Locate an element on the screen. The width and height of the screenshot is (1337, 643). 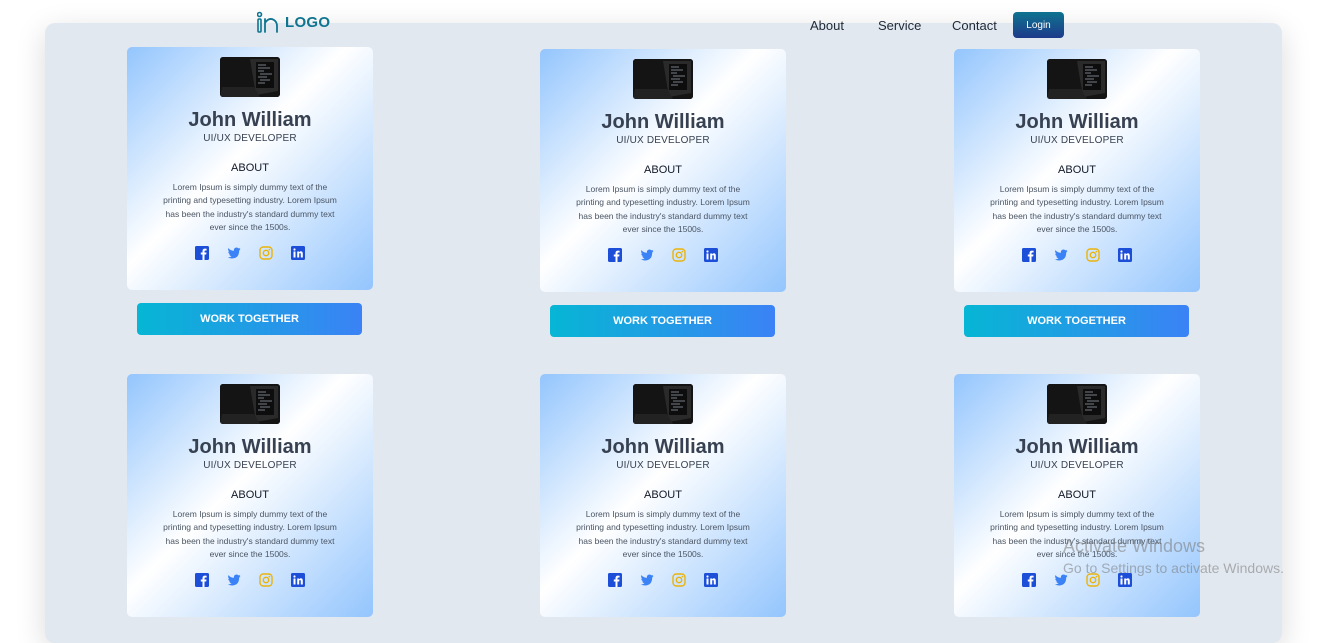
navbar: LOGO About Service Contact Login is located at coordinates (668, 23).